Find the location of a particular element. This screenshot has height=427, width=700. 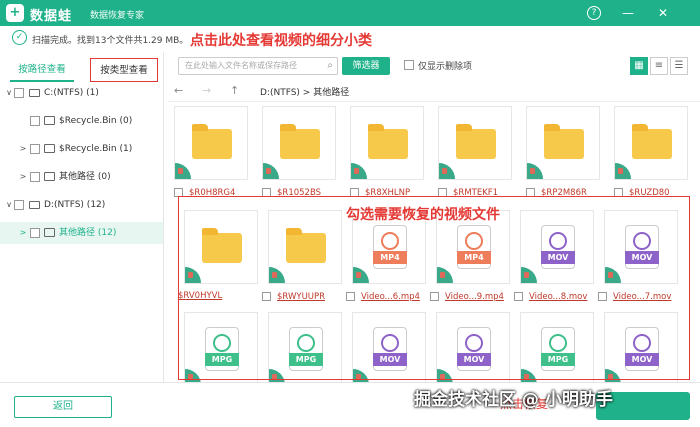

tree-item-label: D:(NTFS) (12) is located at coordinates (75, 205).